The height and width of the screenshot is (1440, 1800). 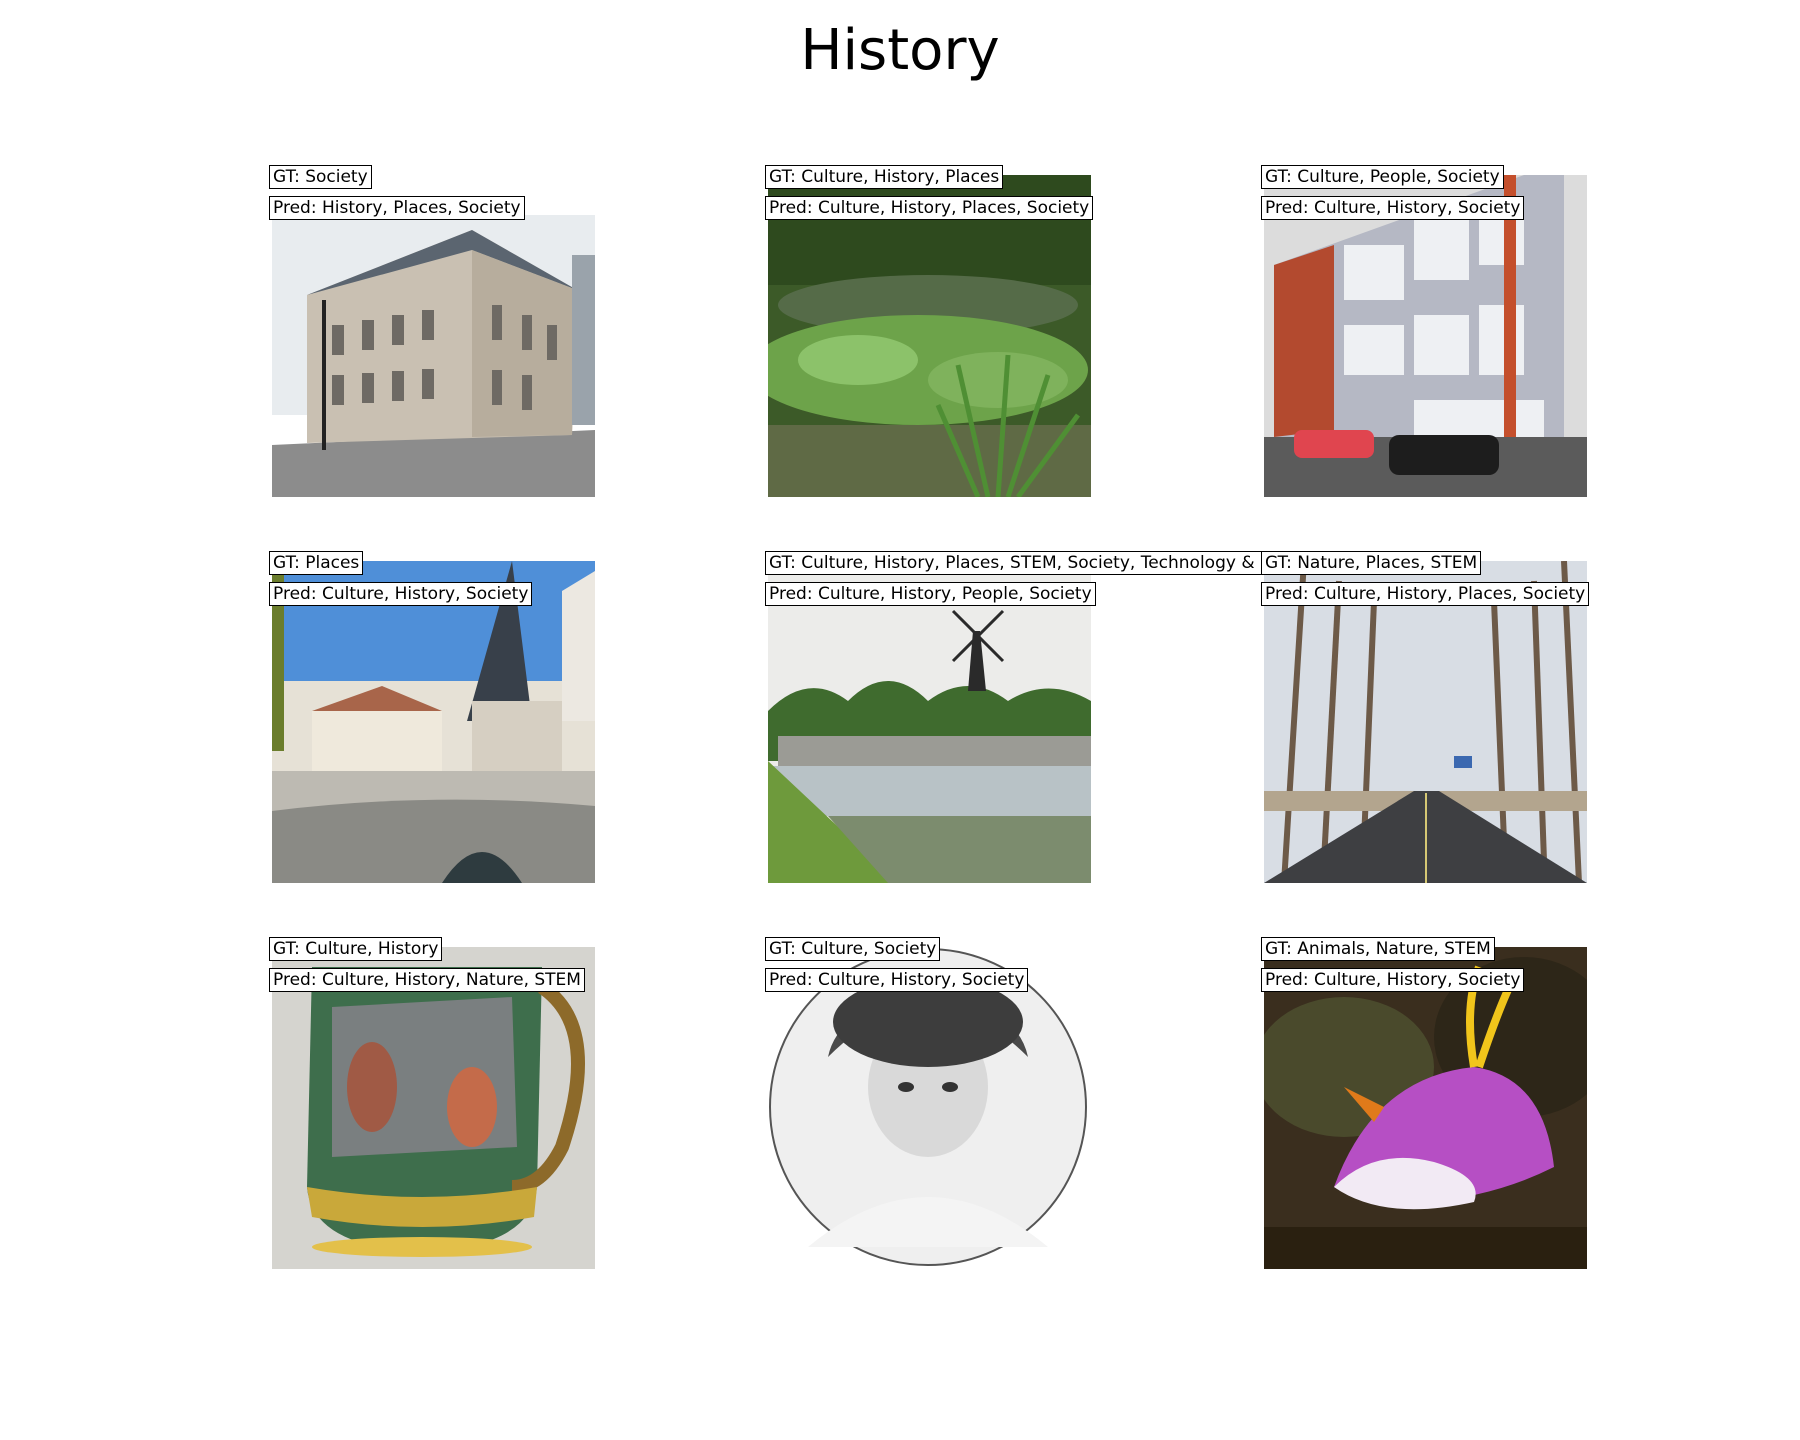 What do you see at coordinates (433, 722) in the screenshot?
I see `village-photo` at bounding box center [433, 722].